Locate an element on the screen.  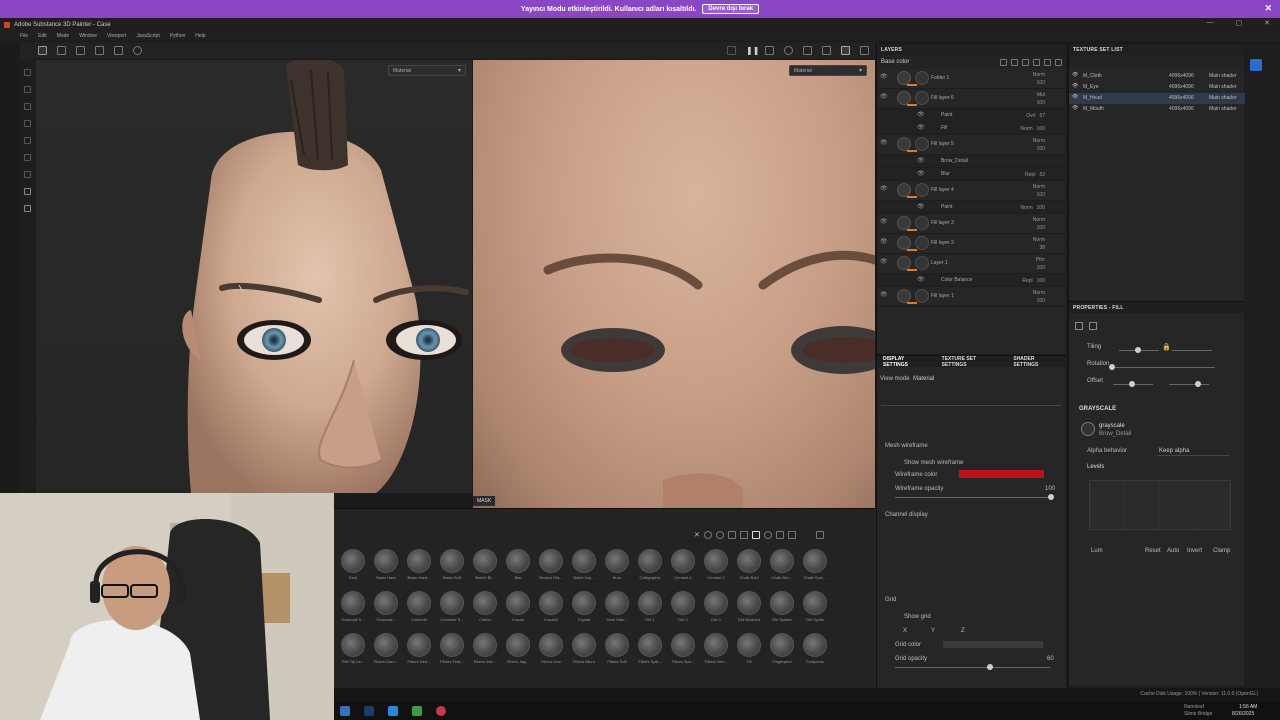
viewport-right-mode-select: Material is located at coordinates (828, 70).